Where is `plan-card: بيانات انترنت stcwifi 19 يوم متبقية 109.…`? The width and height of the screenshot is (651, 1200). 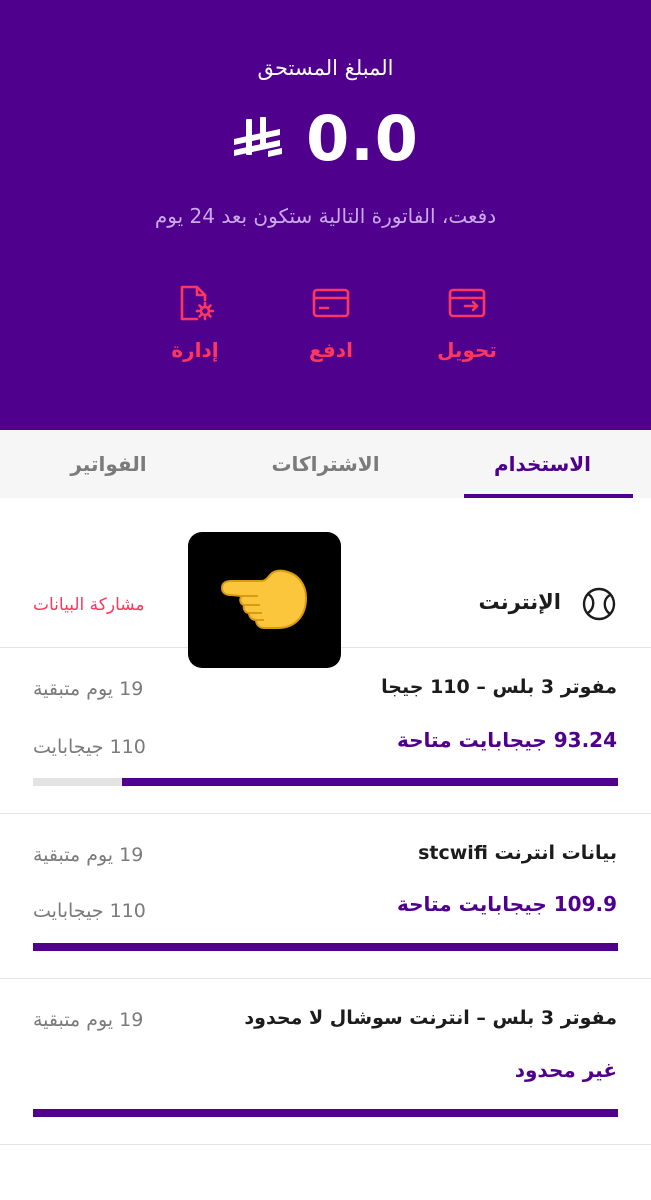
plan-card: بيانات انترنت stcwifi 19 يوم متبقية 109.… is located at coordinates (325, 896).